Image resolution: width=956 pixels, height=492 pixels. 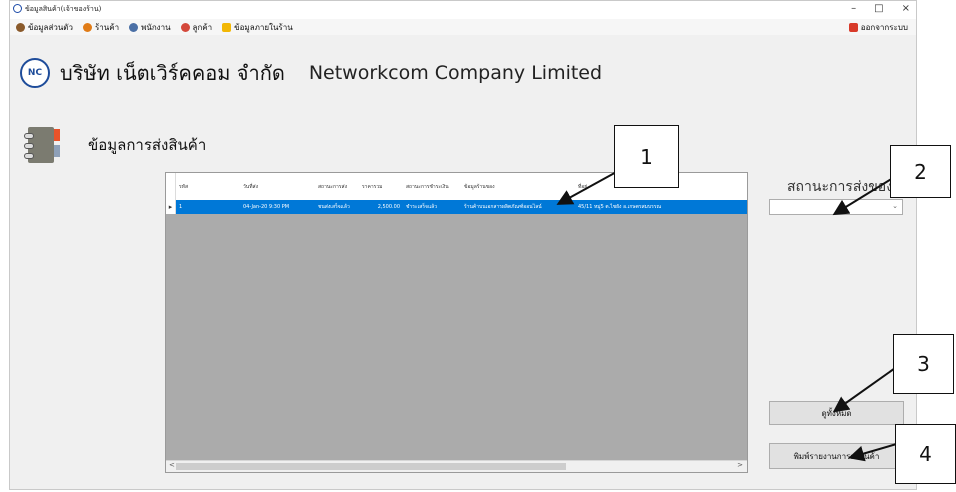 I want to click on window-title: ข้อมูลสินค้า(เจ้าของร้าน), so click(x=63, y=9).